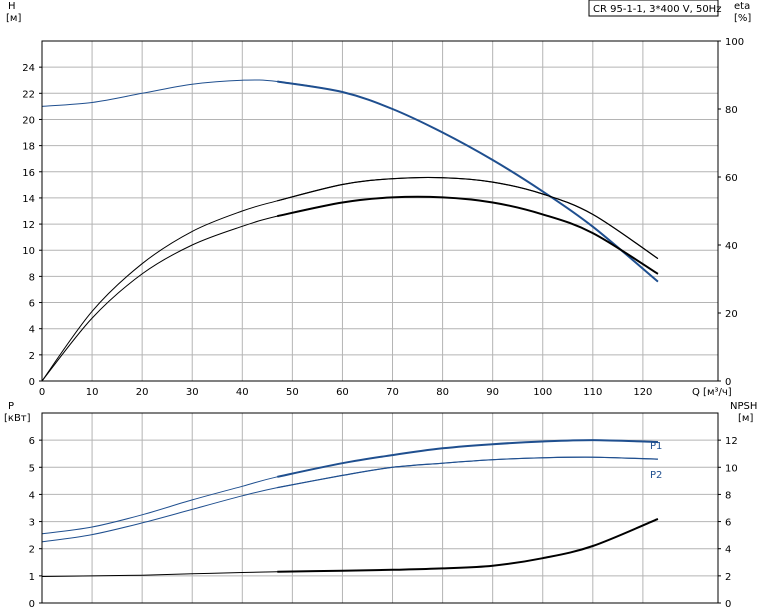  I want to click on y-tick-label: 8, so click(32, 277).